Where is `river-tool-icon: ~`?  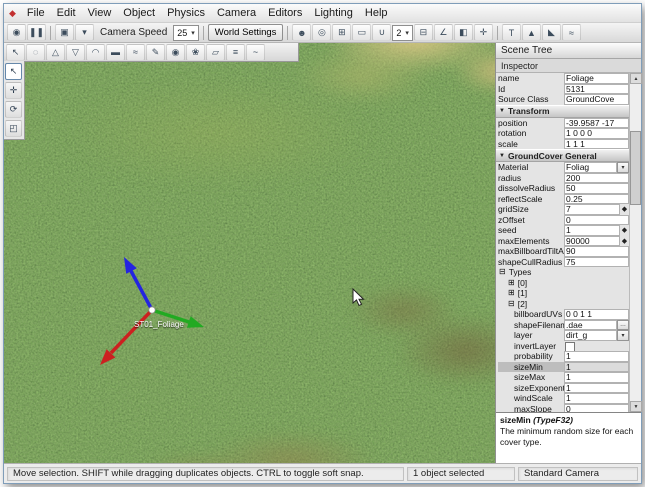 river-tool-icon: ~ is located at coordinates (255, 52).